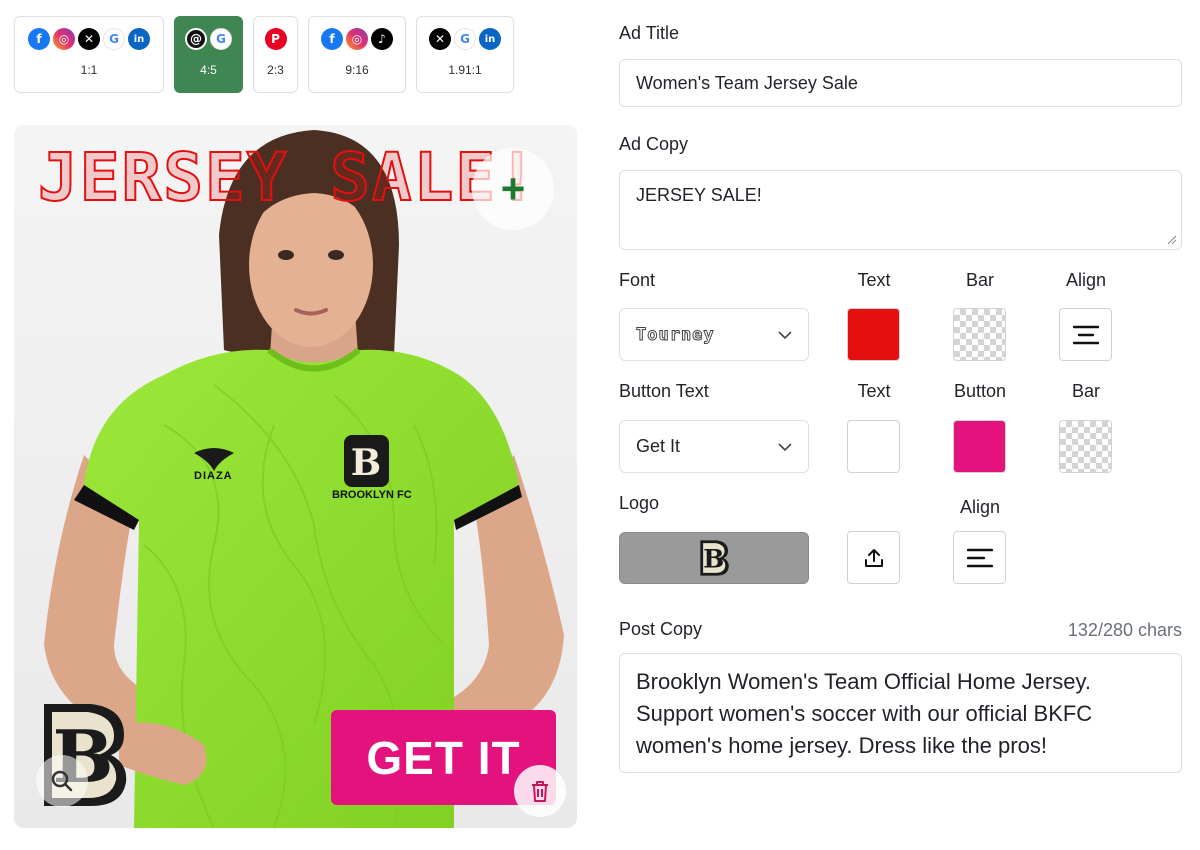  Describe the element at coordinates (979, 280) in the screenshot. I see `bar-color-label: Bar` at that location.